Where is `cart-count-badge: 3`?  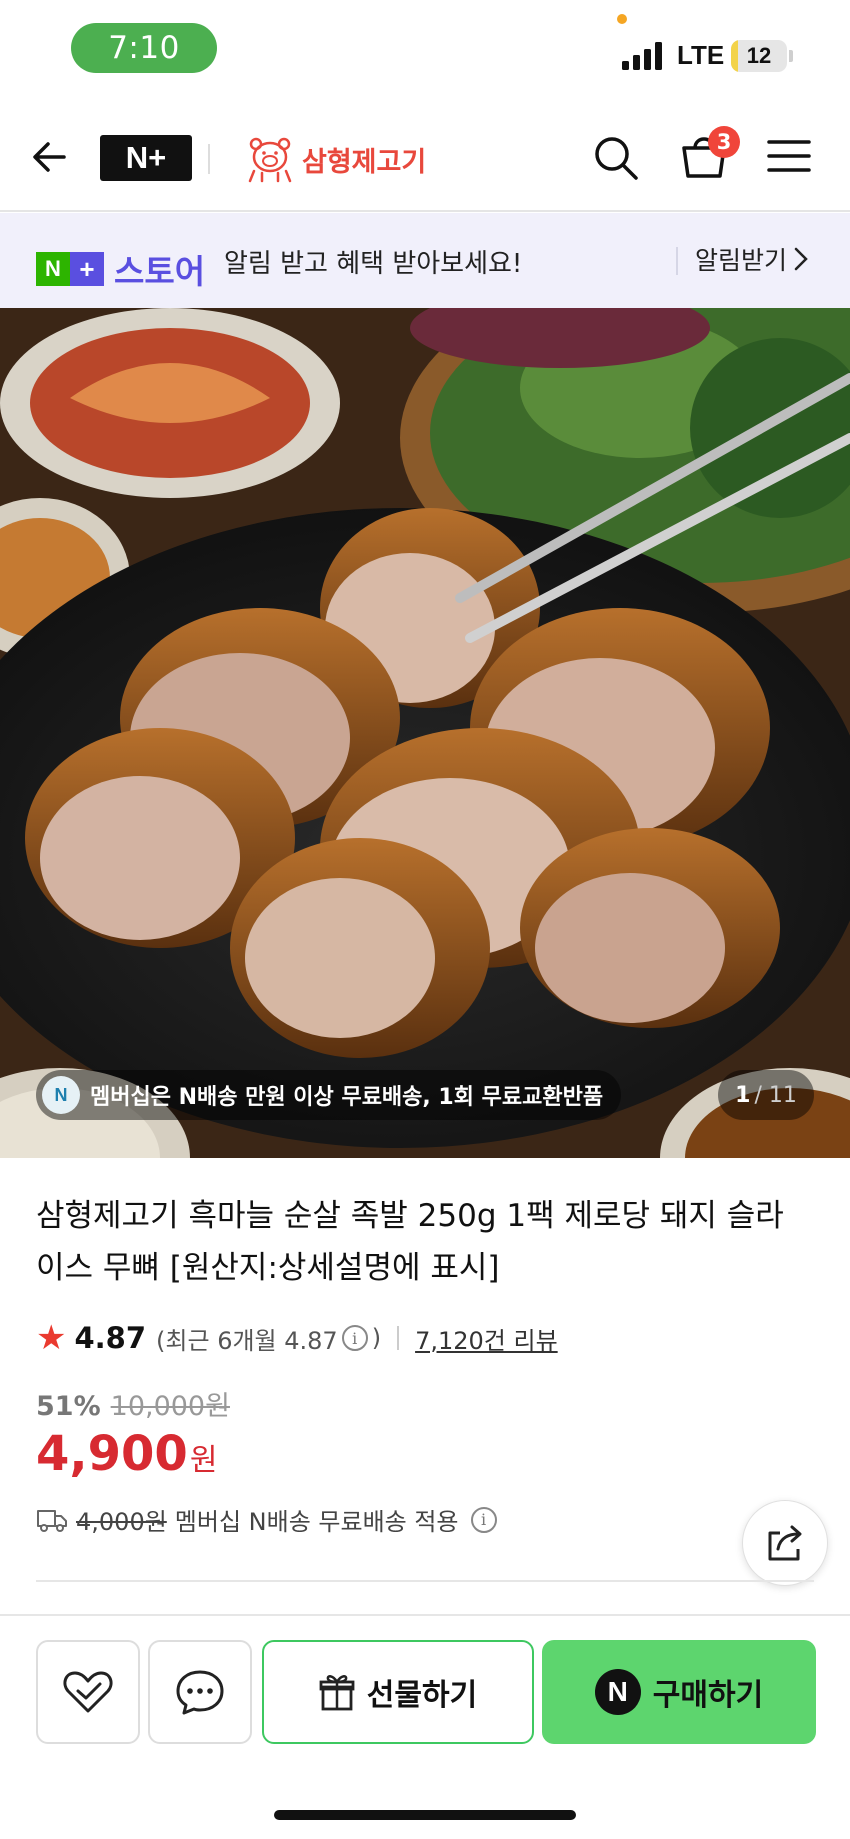 cart-count-badge: 3 is located at coordinates (724, 142).